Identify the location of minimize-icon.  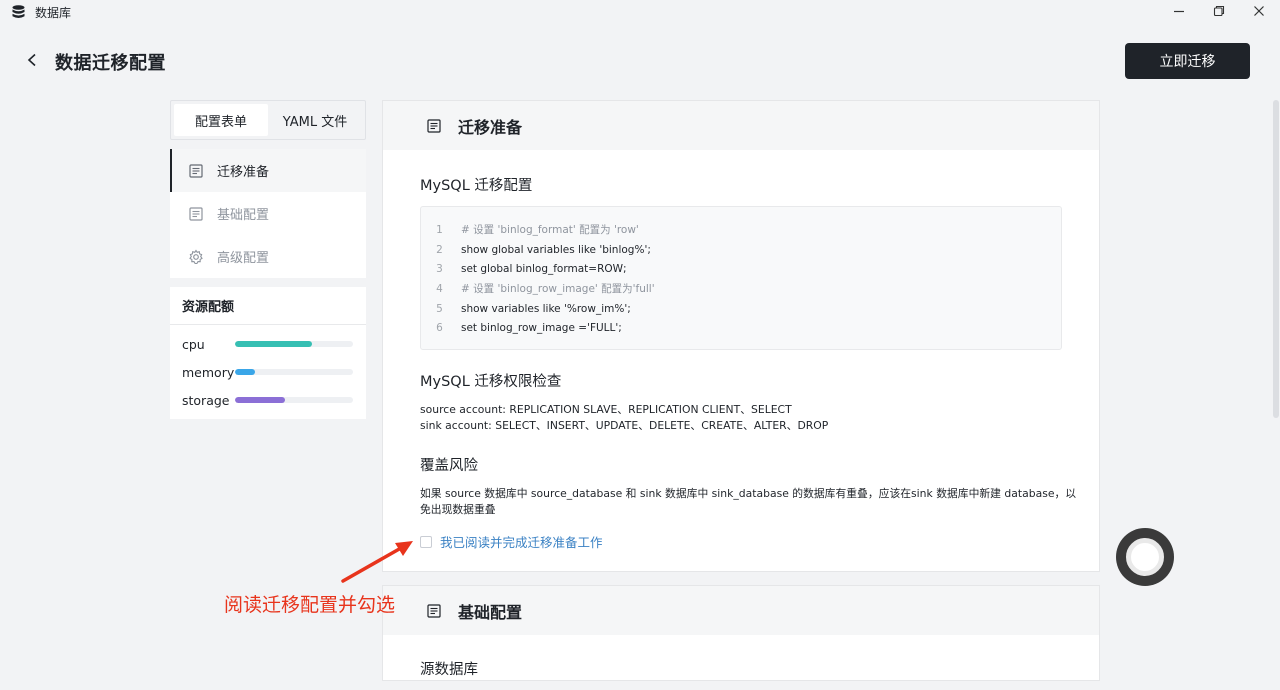
(1179, 11).